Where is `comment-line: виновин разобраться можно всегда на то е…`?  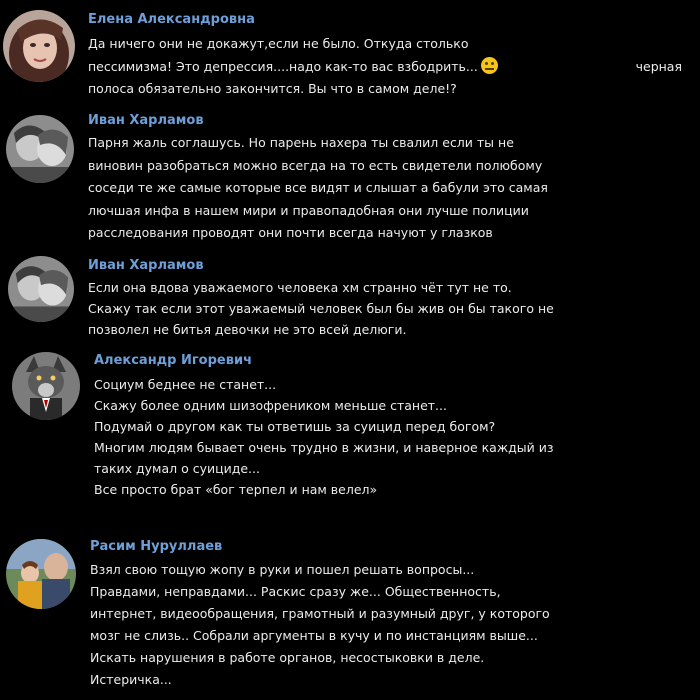
comment-line: виновин разобраться можно всегда на то е… is located at coordinates (315, 165).